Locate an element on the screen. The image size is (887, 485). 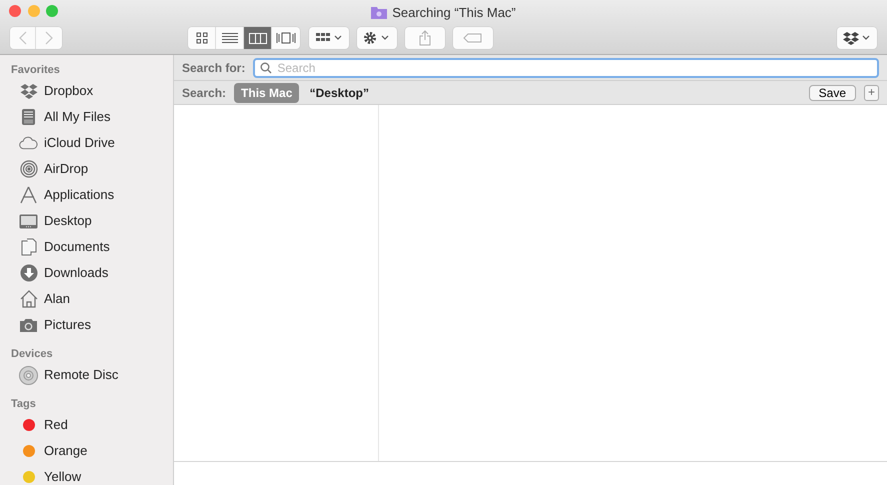
forward-chevron-icon is located at coordinates (49, 38).